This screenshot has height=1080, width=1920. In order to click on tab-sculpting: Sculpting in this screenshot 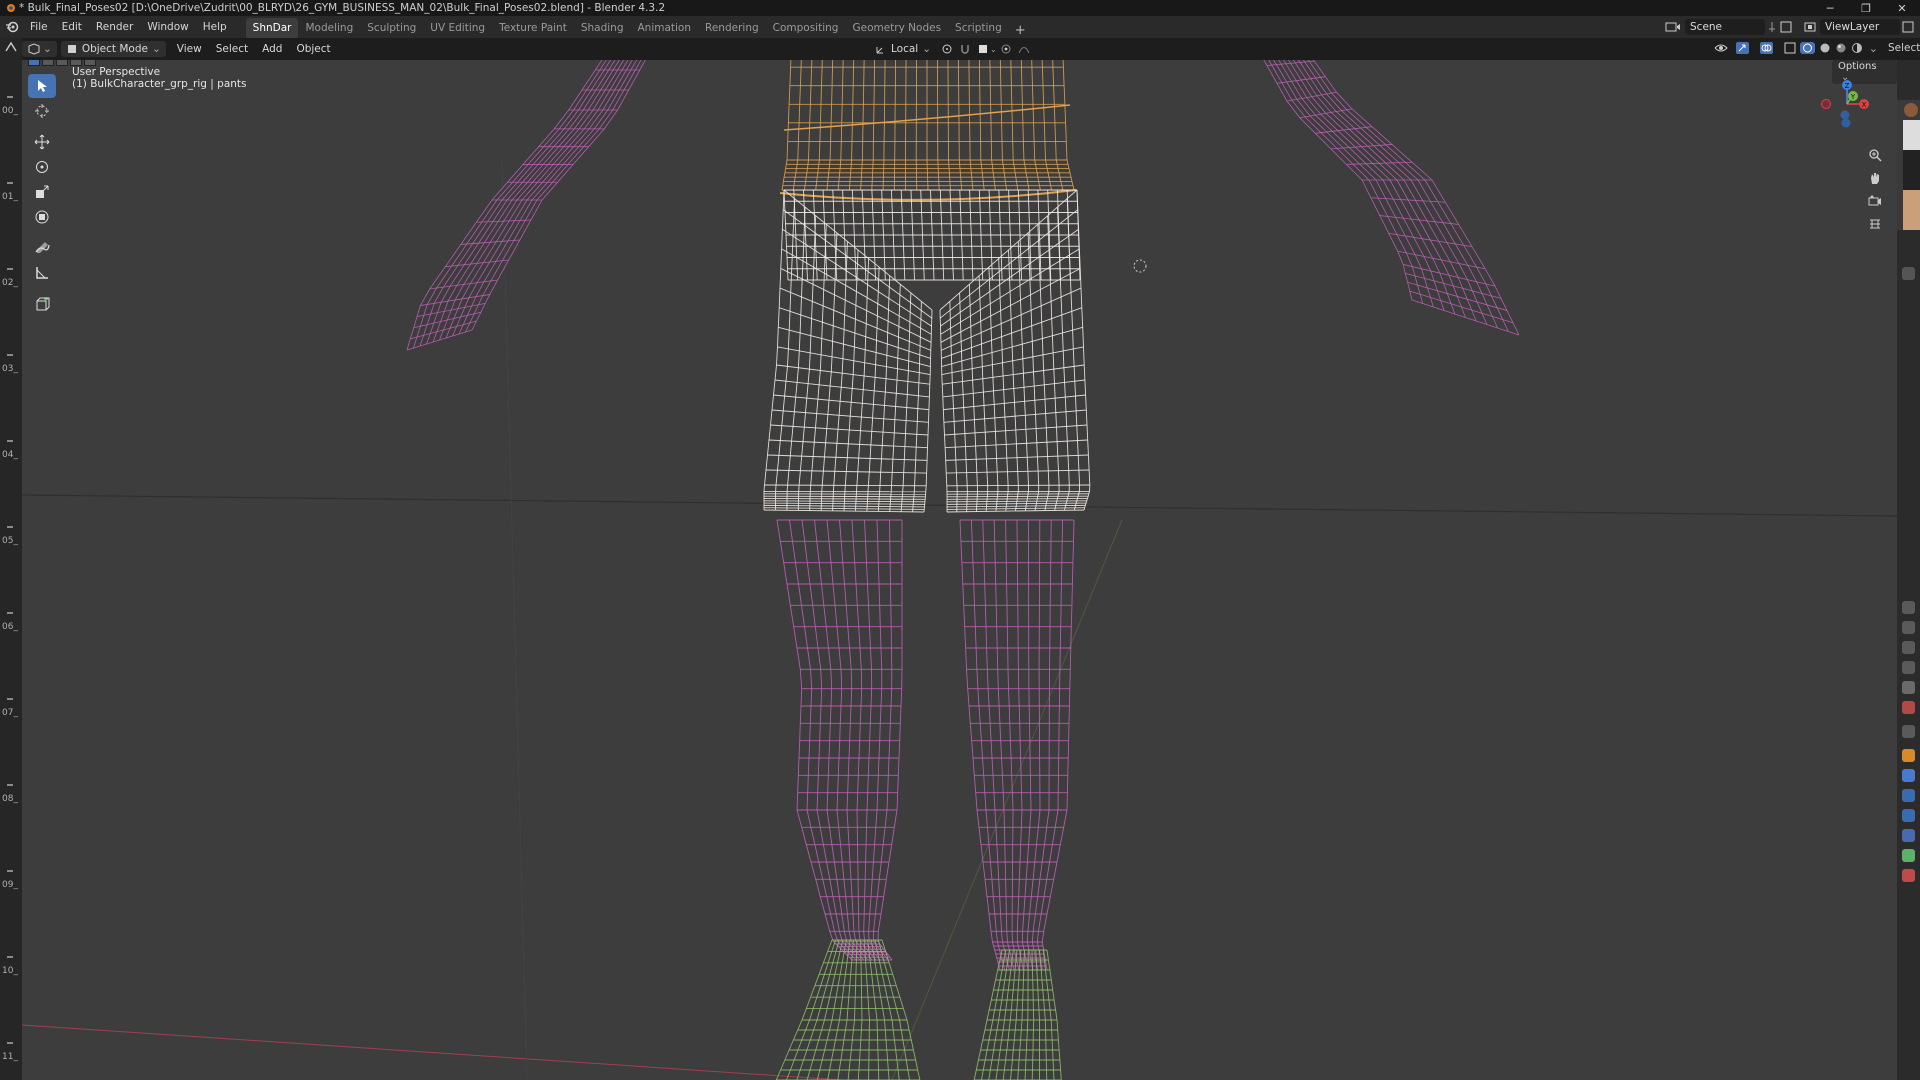, I will do `click(391, 28)`.